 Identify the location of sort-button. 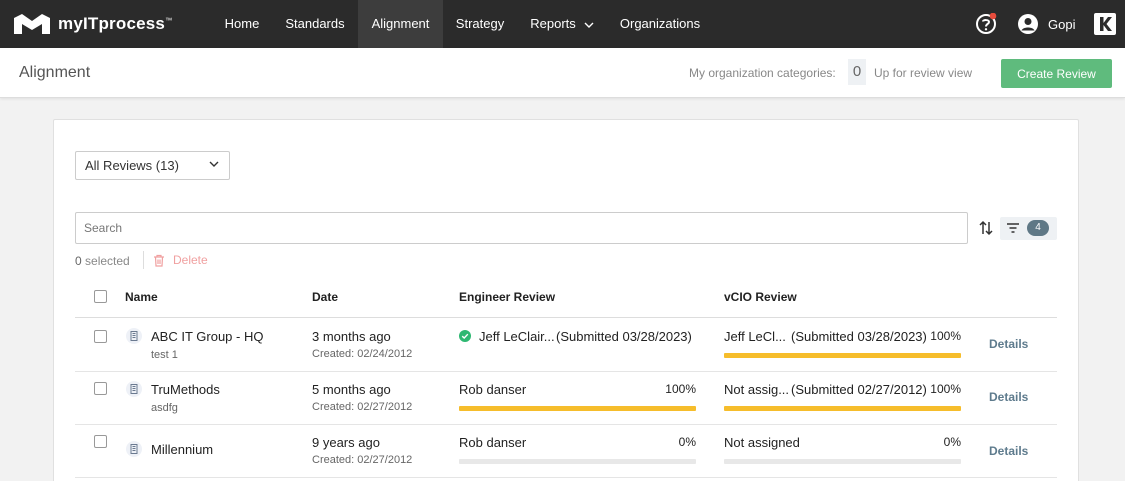
(986, 228).